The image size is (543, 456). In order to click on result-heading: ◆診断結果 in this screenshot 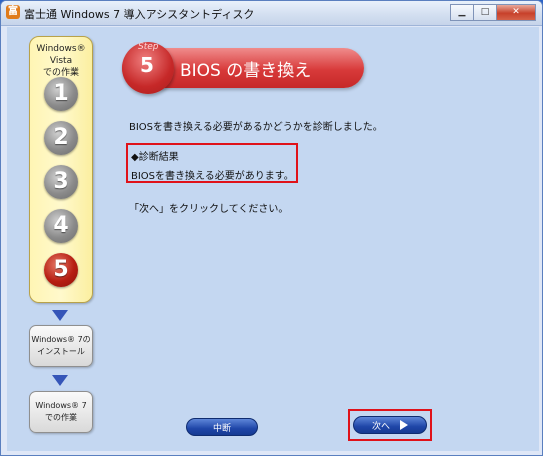, I will do `click(155, 157)`.